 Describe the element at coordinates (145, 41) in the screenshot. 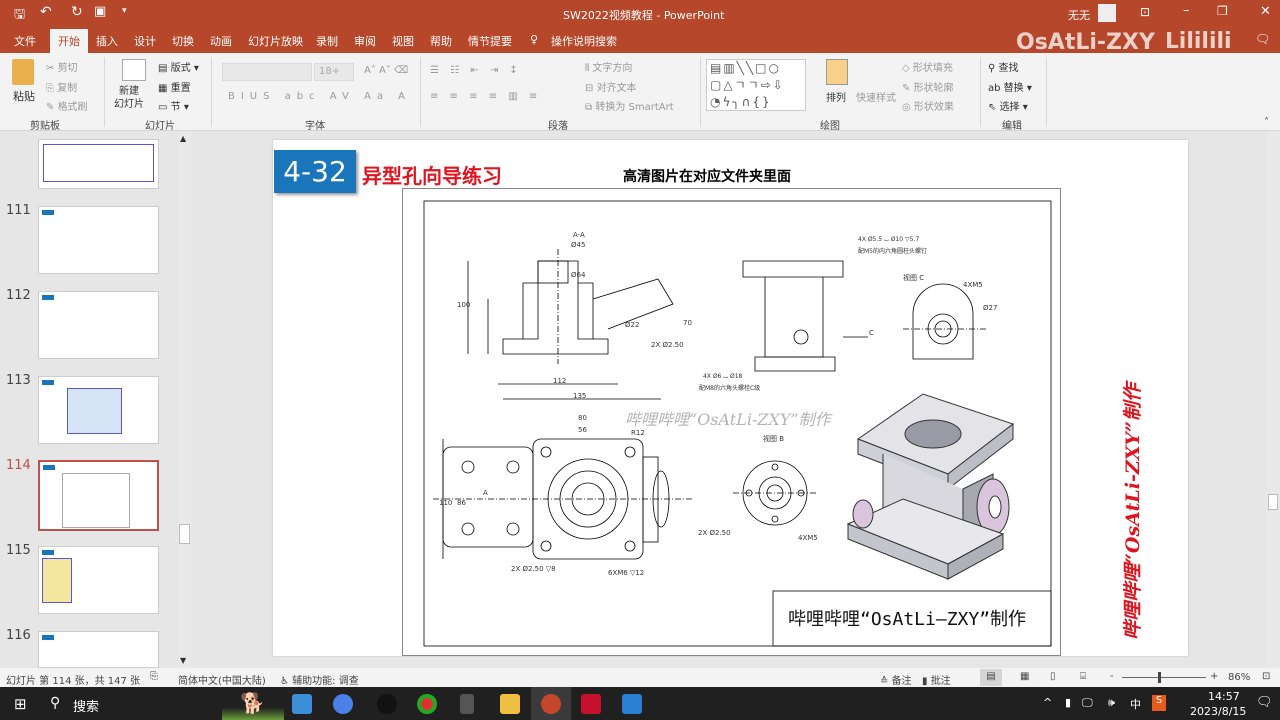

I see `tab-design: 设计` at that location.